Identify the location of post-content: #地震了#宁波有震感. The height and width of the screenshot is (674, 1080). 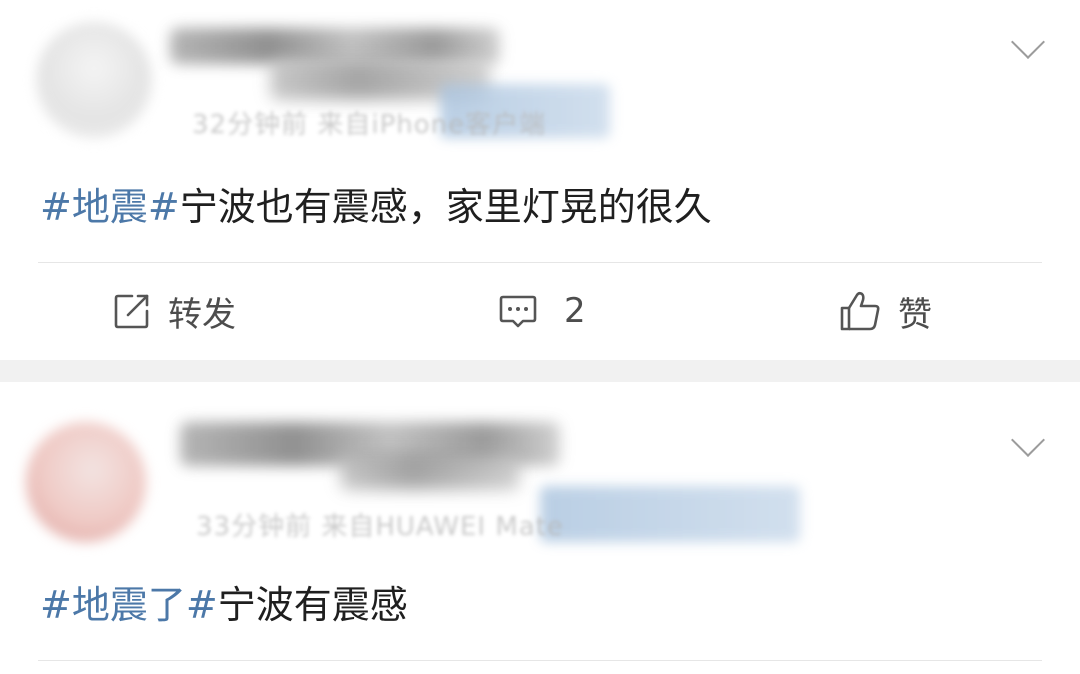
(224, 601).